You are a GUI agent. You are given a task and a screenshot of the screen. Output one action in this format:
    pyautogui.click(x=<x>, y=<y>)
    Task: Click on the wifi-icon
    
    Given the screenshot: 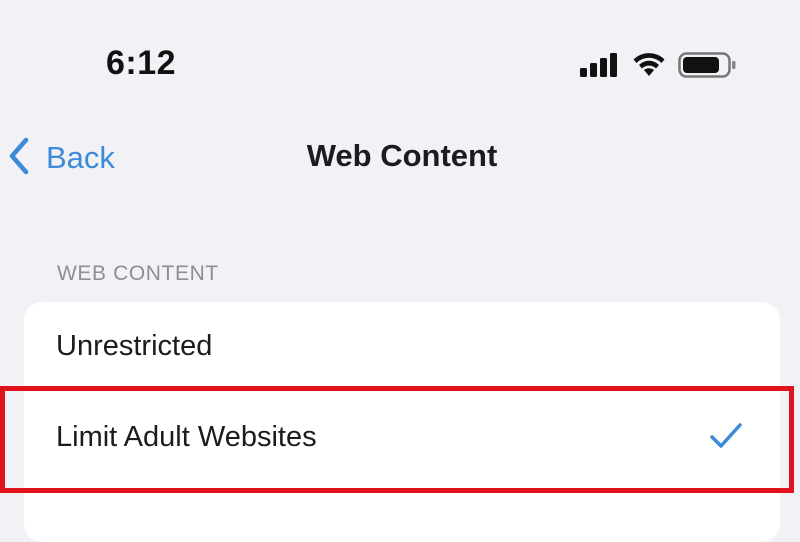 What is the action you would take?
    pyautogui.click(x=649, y=65)
    